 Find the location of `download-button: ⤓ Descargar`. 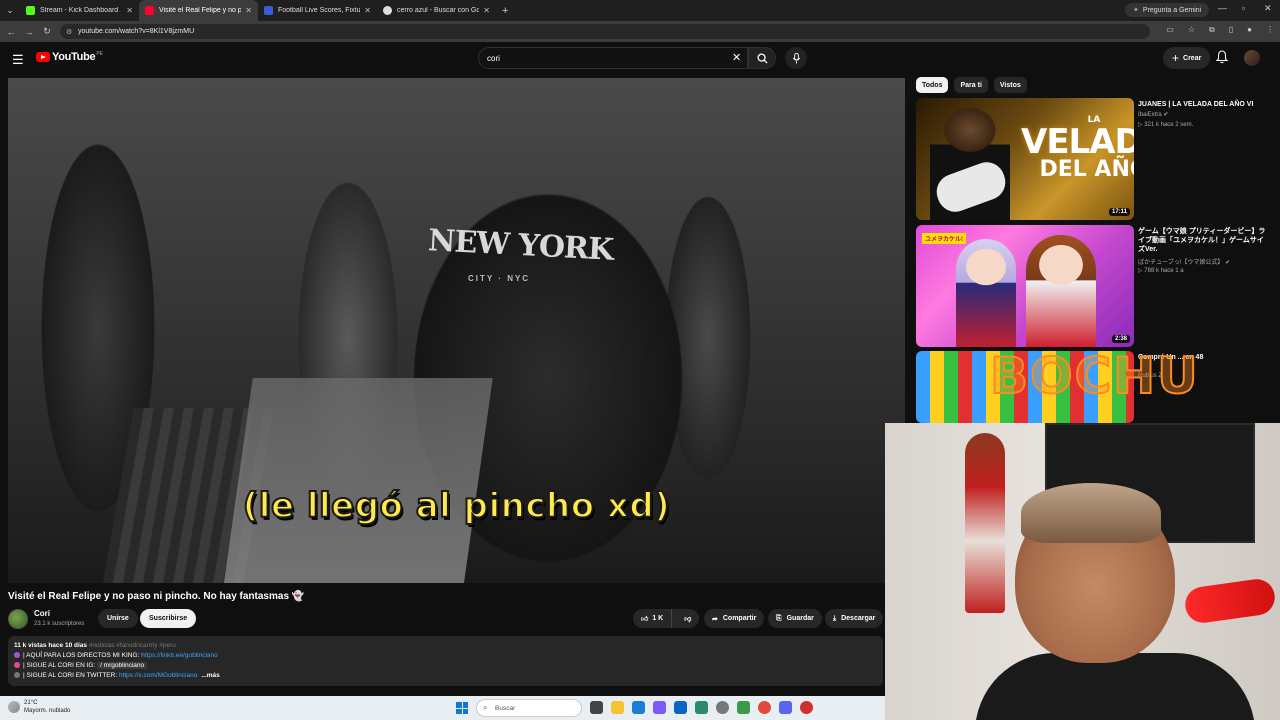

download-button: ⤓ Descargar is located at coordinates (854, 618).